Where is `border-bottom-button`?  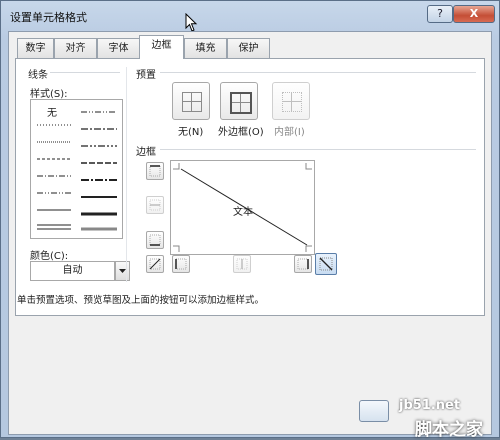
border-bottom-button is located at coordinates (155, 240).